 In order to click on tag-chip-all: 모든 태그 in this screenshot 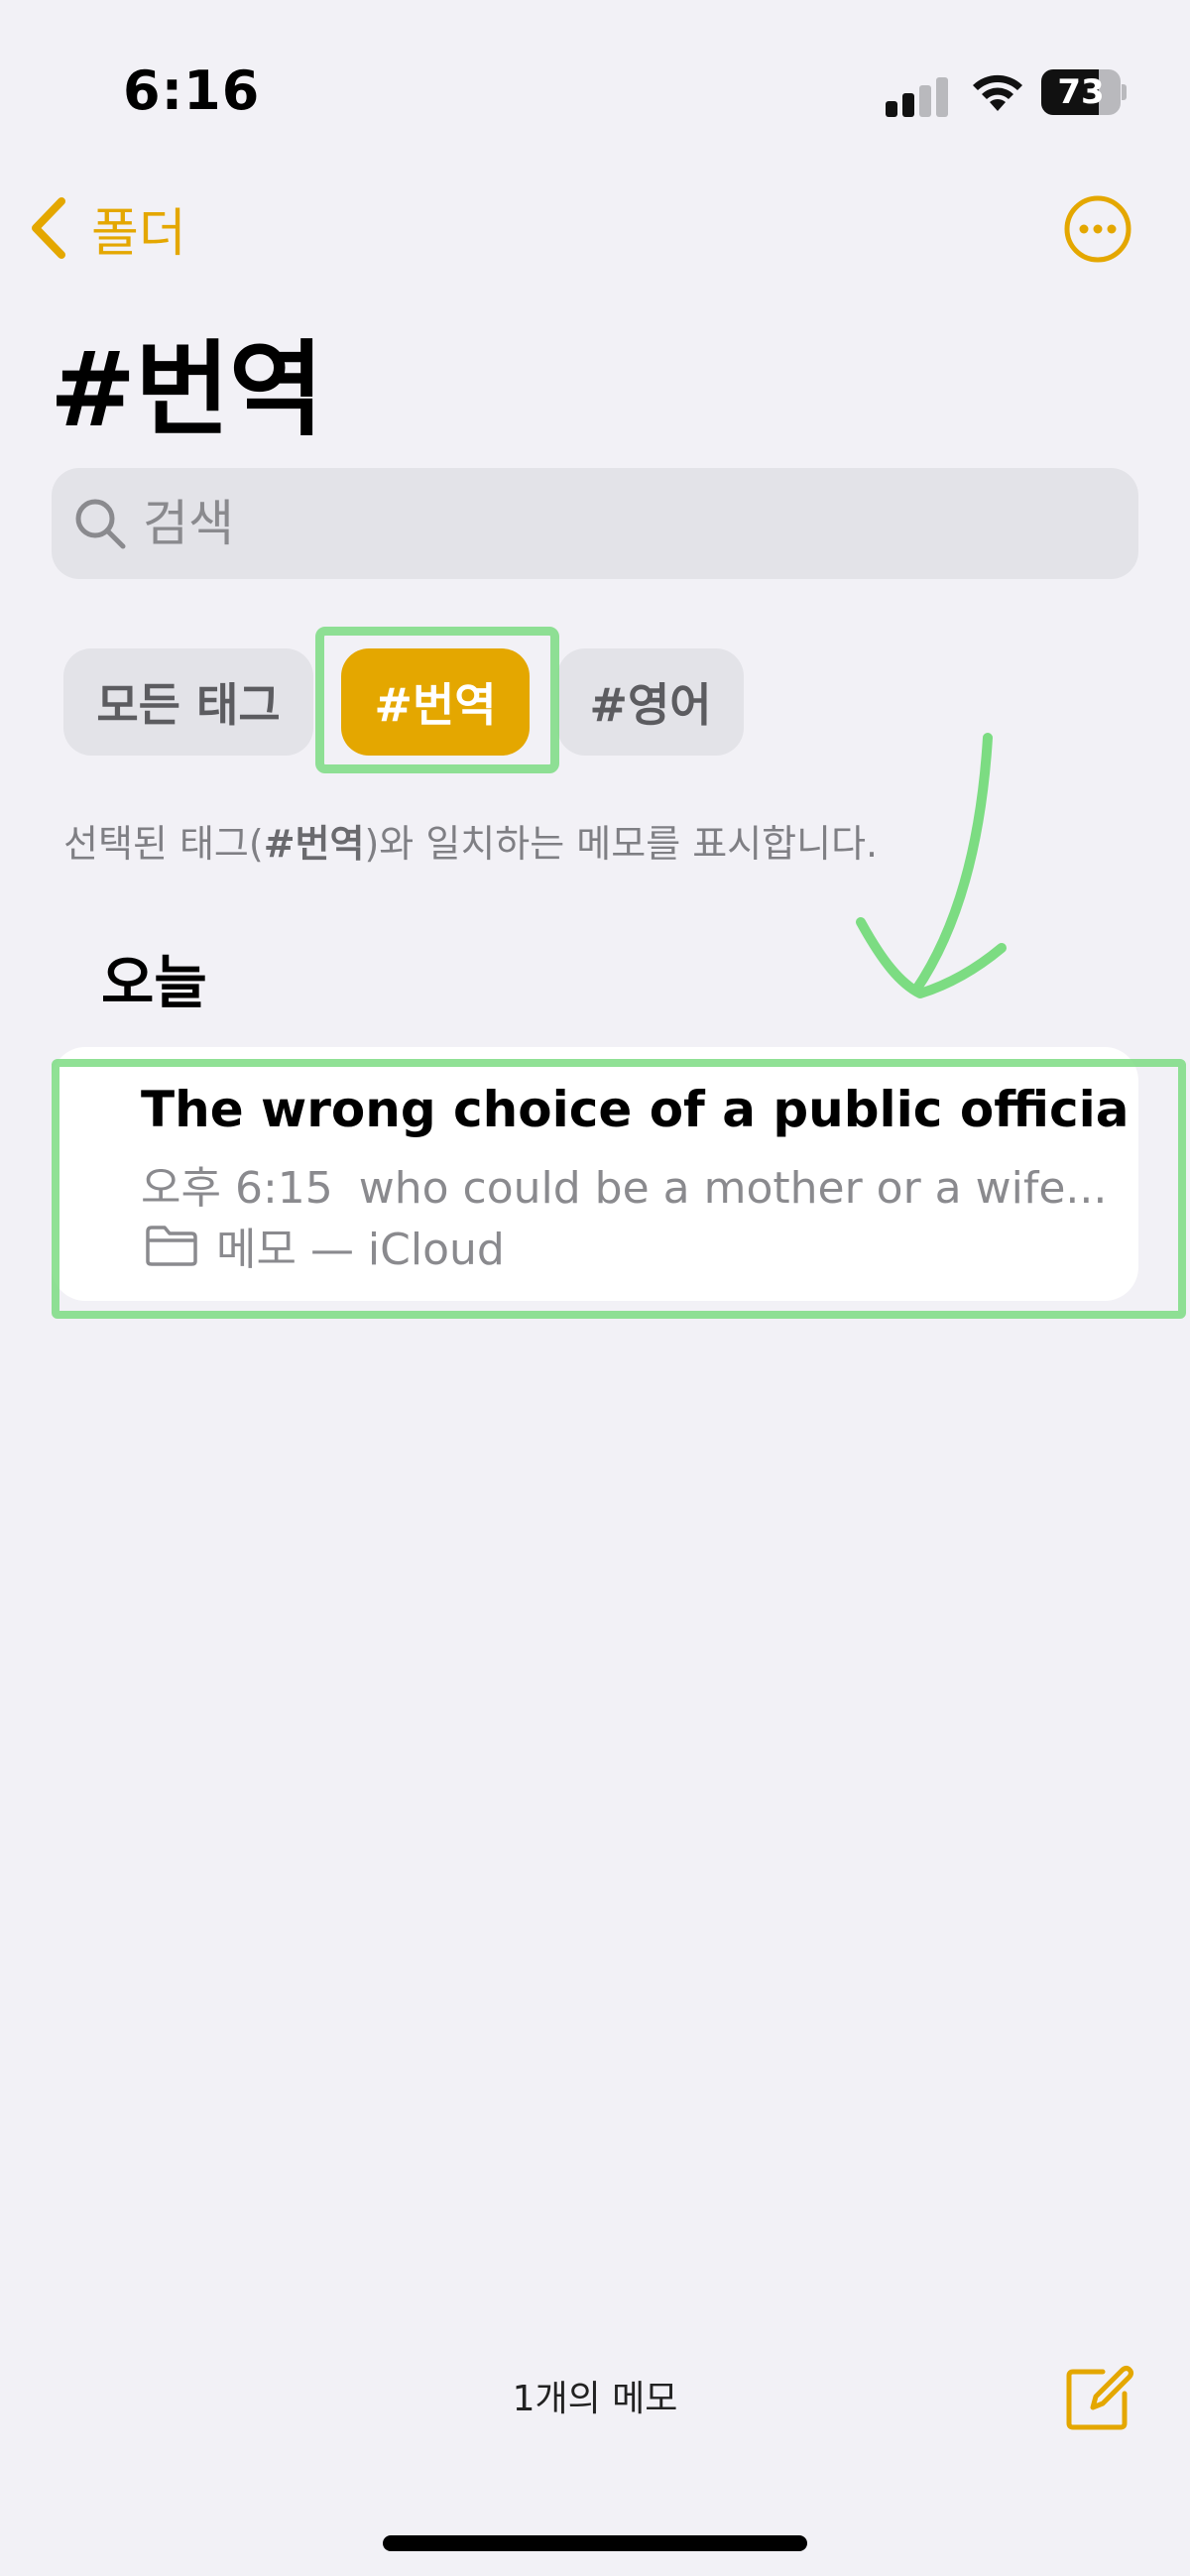, I will do `click(188, 702)`.